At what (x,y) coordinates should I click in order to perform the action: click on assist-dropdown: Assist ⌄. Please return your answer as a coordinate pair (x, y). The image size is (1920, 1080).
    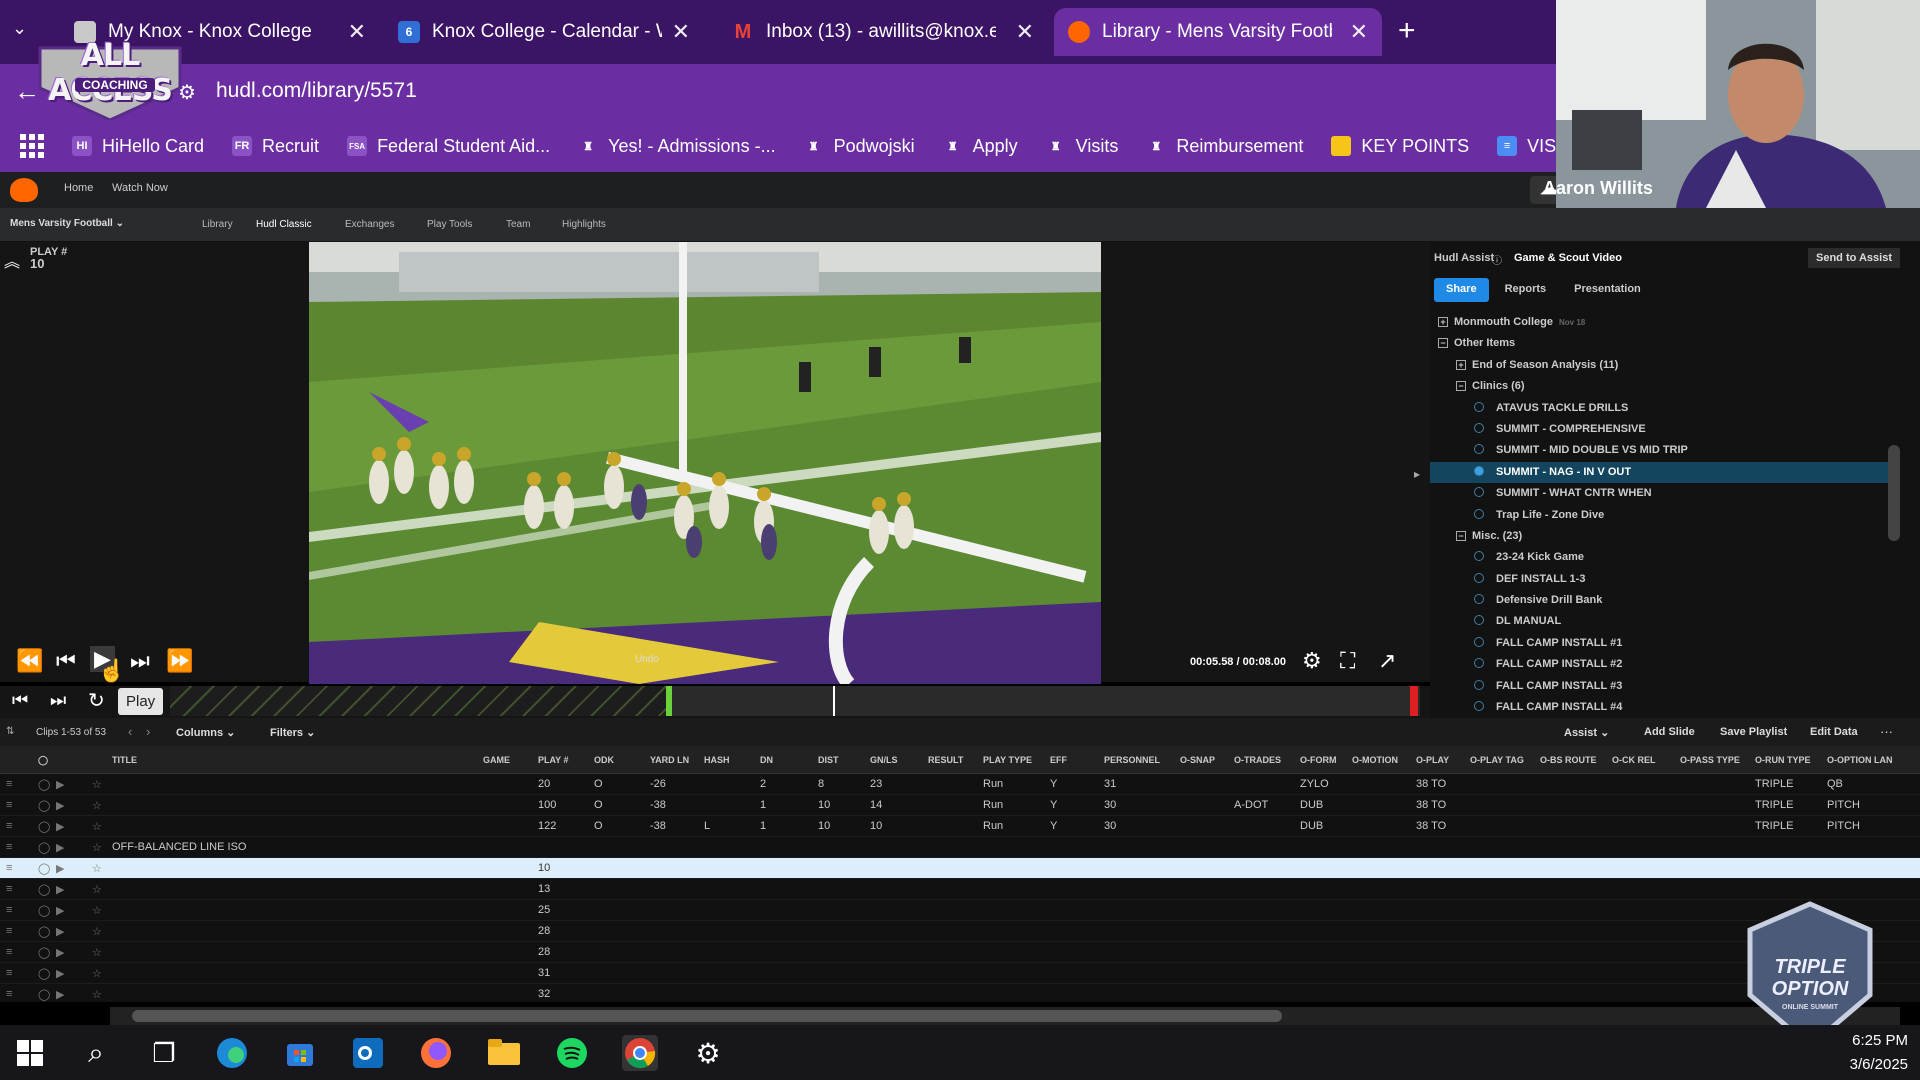
    Looking at the image, I should click on (1586, 732).